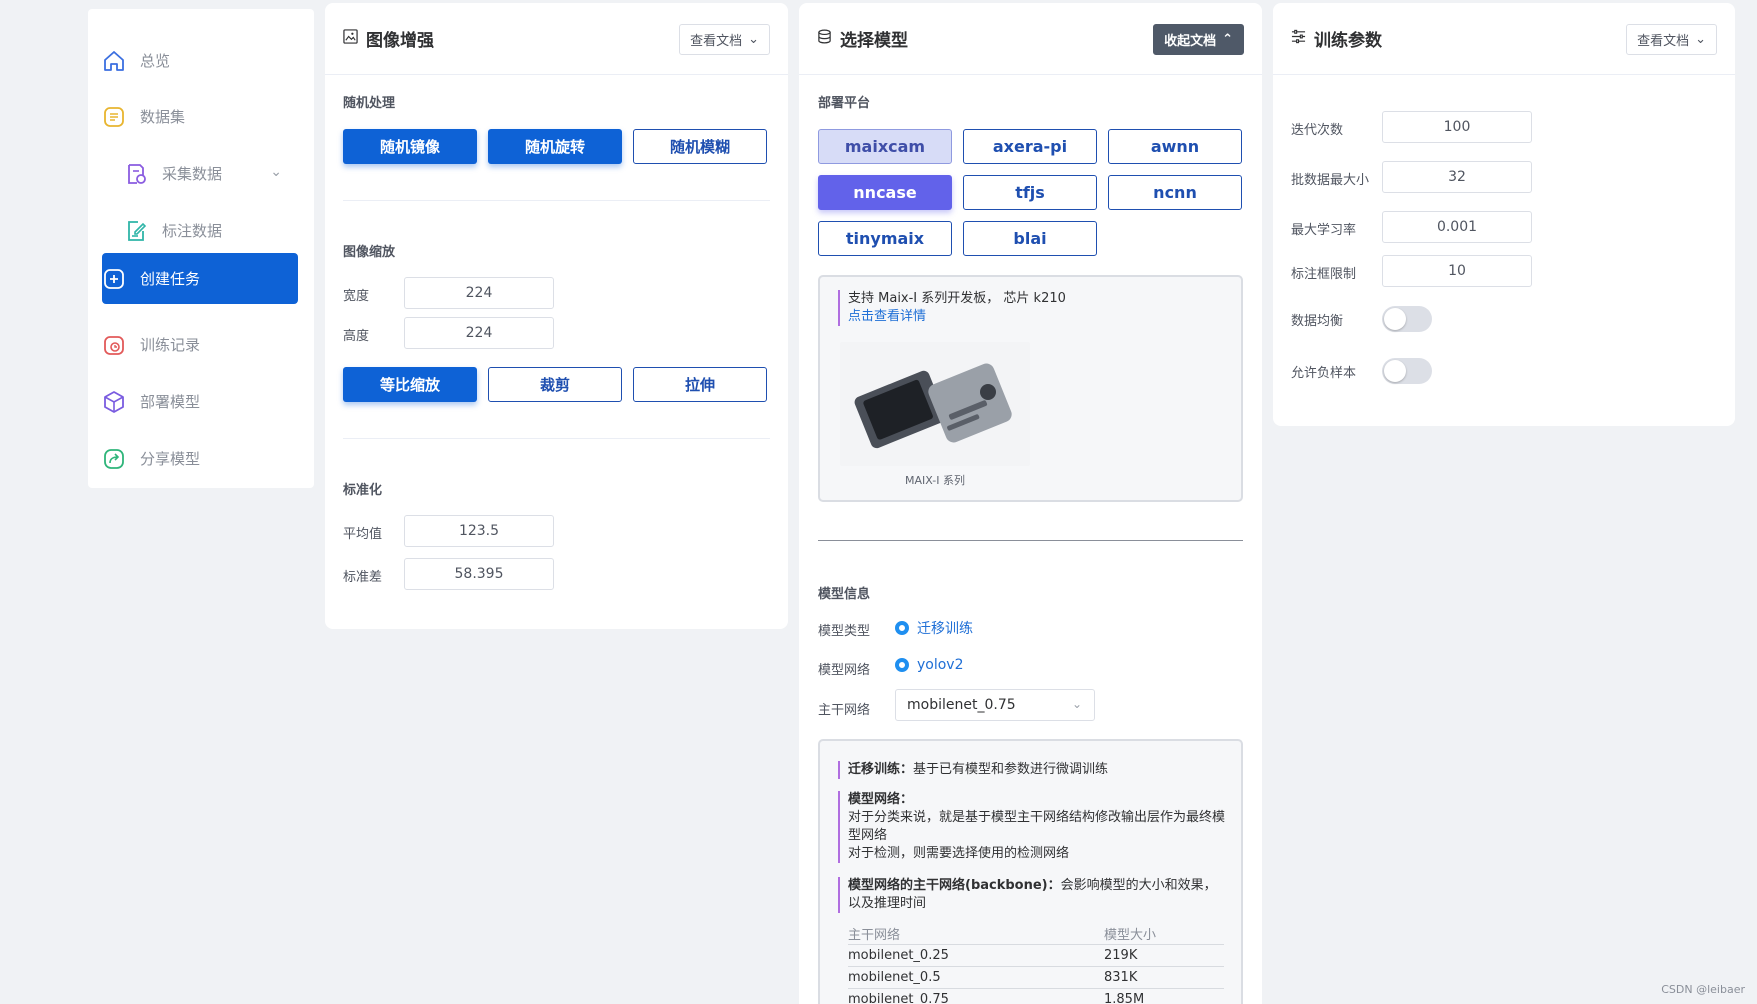  I want to click on share-icon, so click(114, 459).